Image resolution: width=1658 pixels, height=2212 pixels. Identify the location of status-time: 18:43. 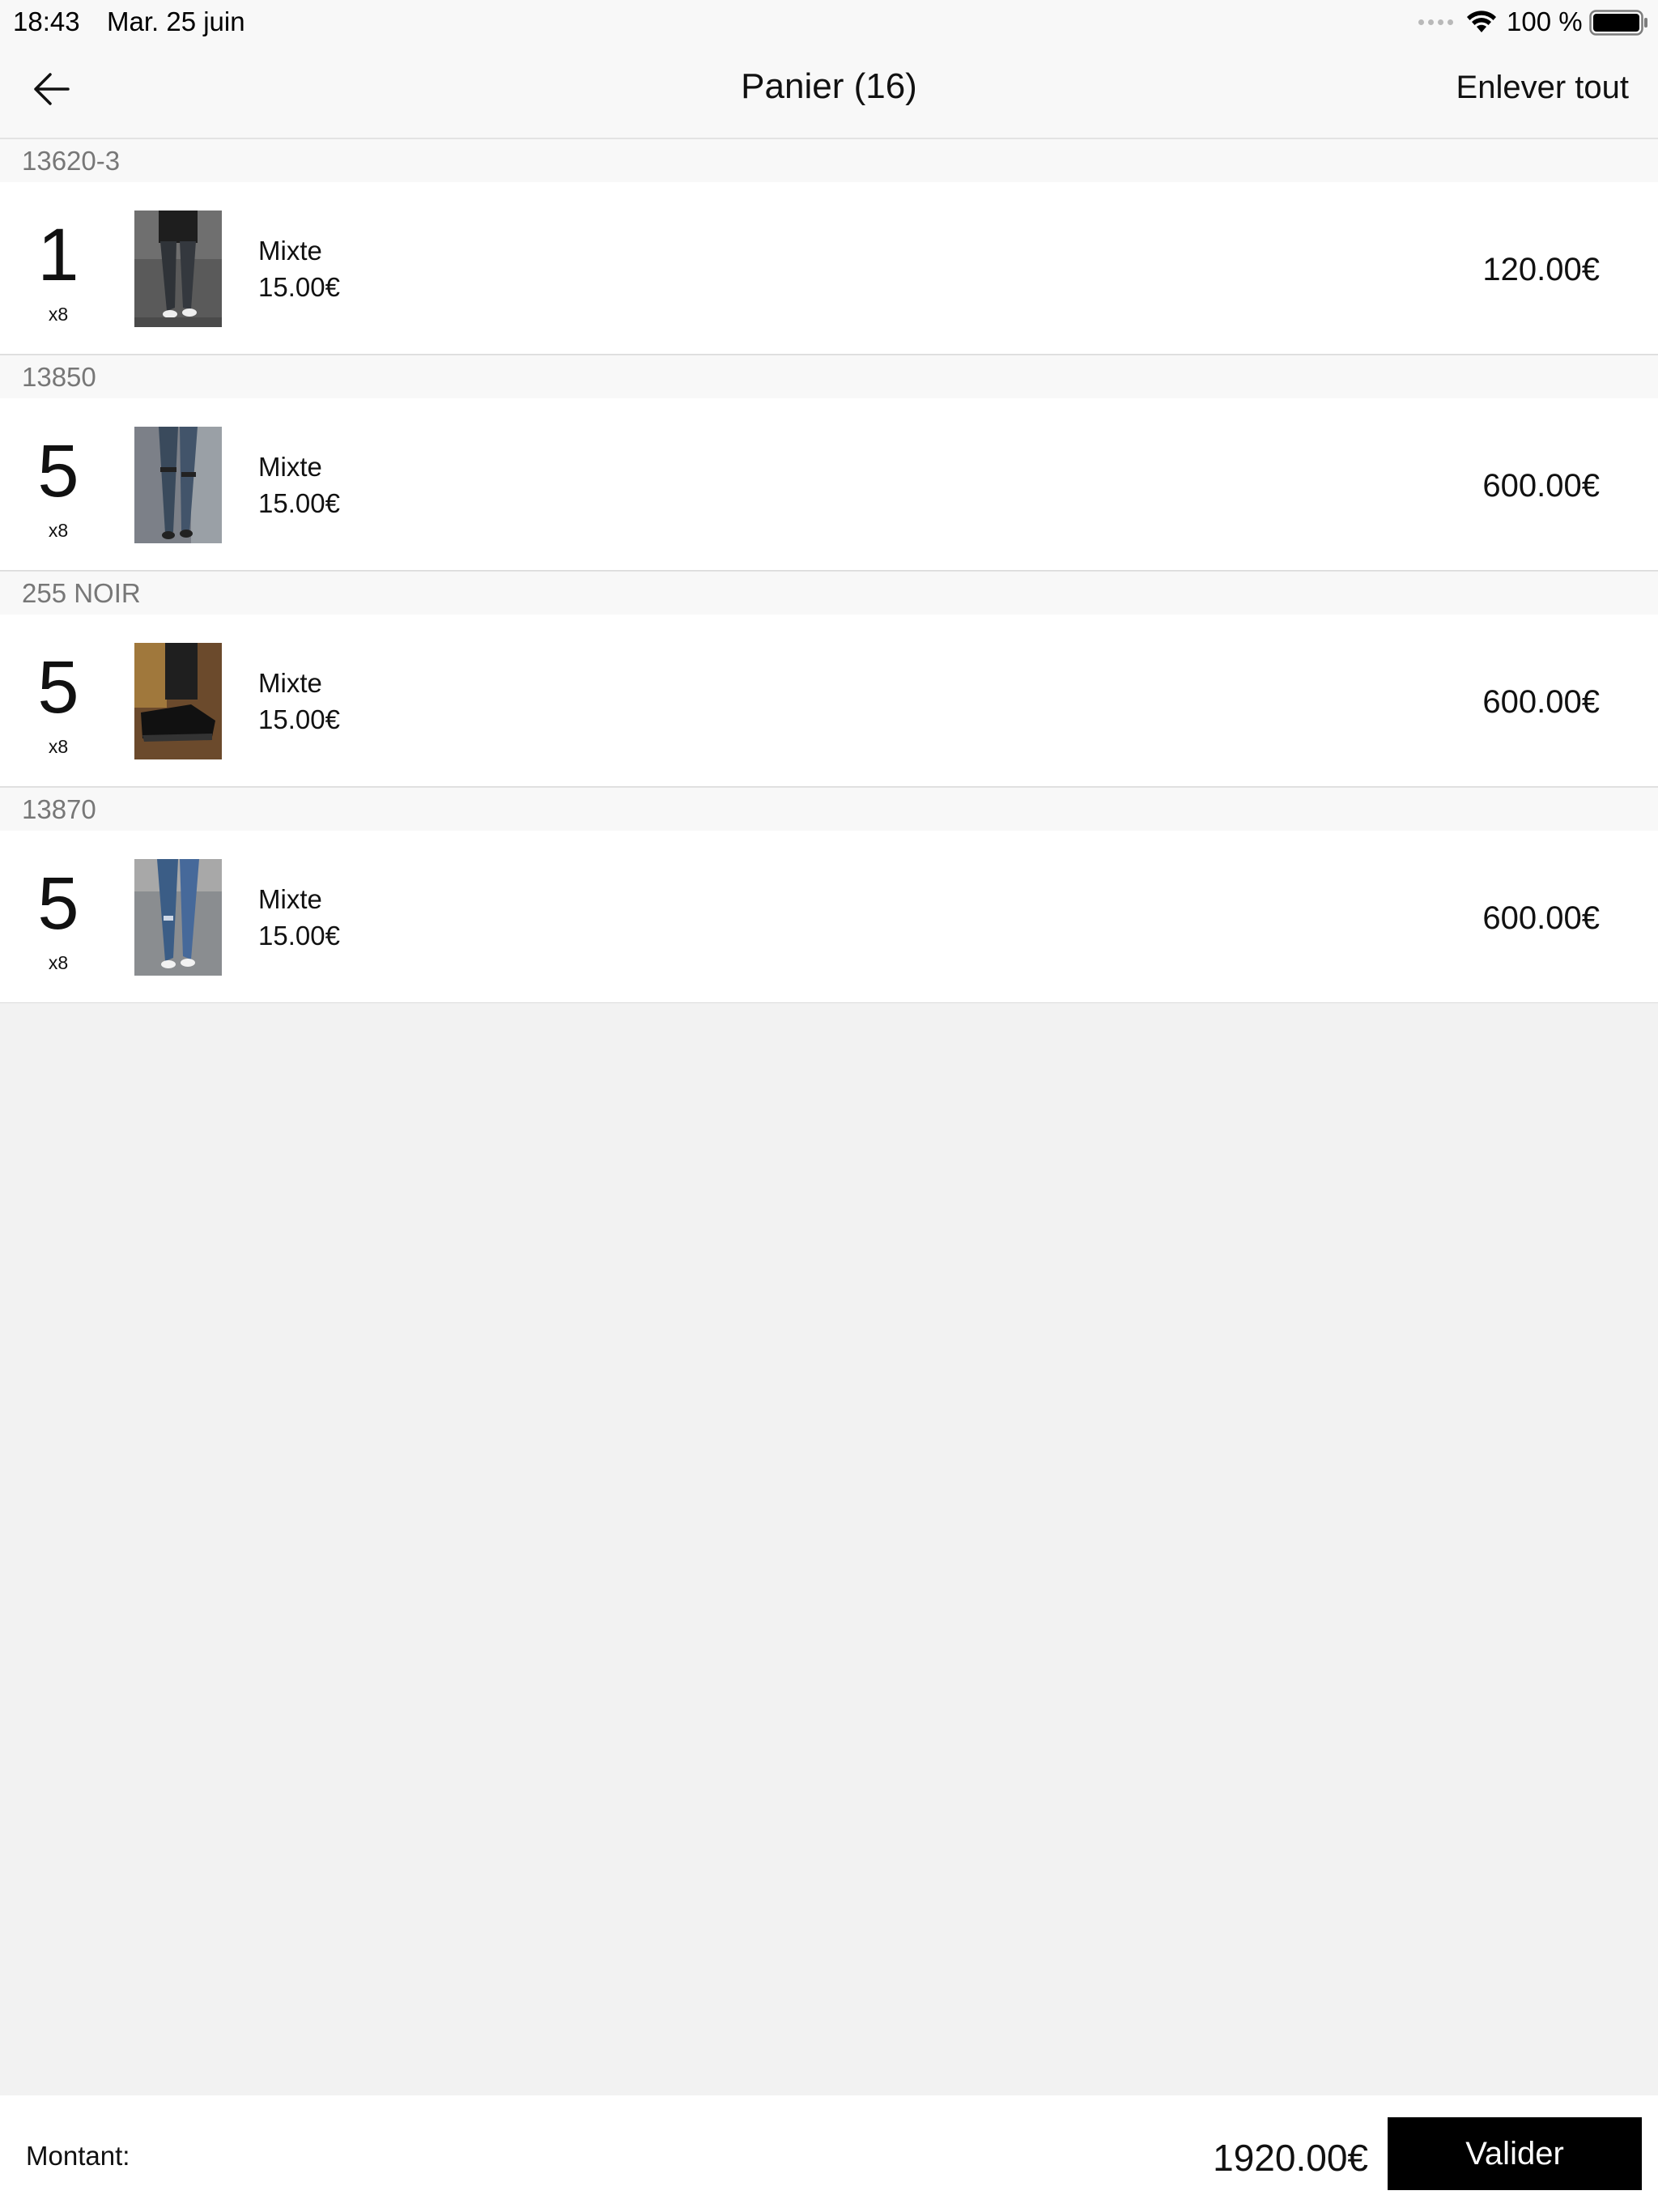
(46, 21).